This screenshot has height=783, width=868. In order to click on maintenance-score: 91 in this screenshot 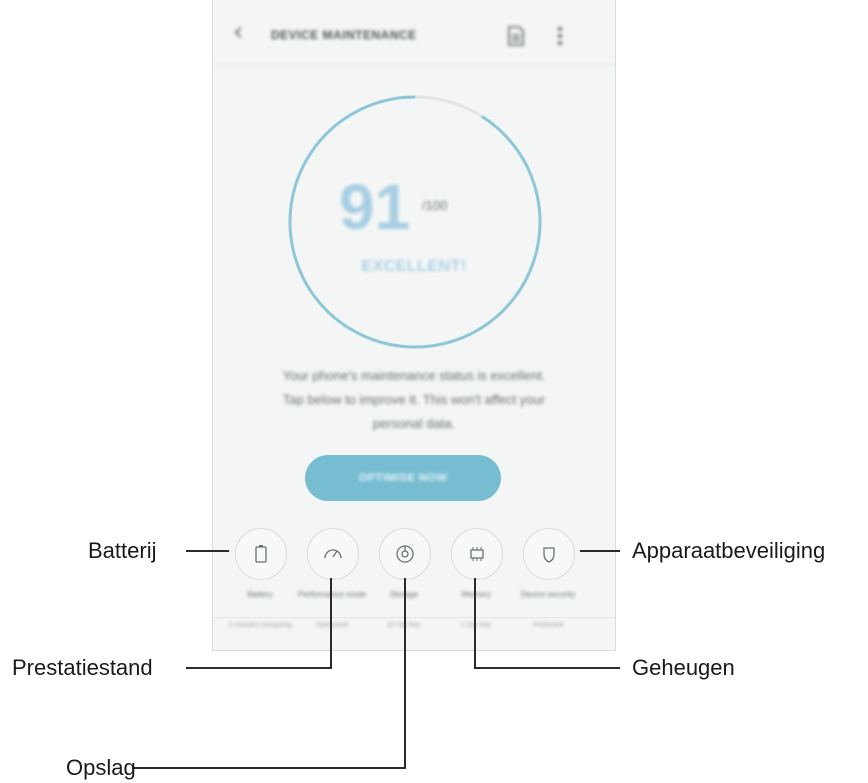, I will do `click(375, 207)`.